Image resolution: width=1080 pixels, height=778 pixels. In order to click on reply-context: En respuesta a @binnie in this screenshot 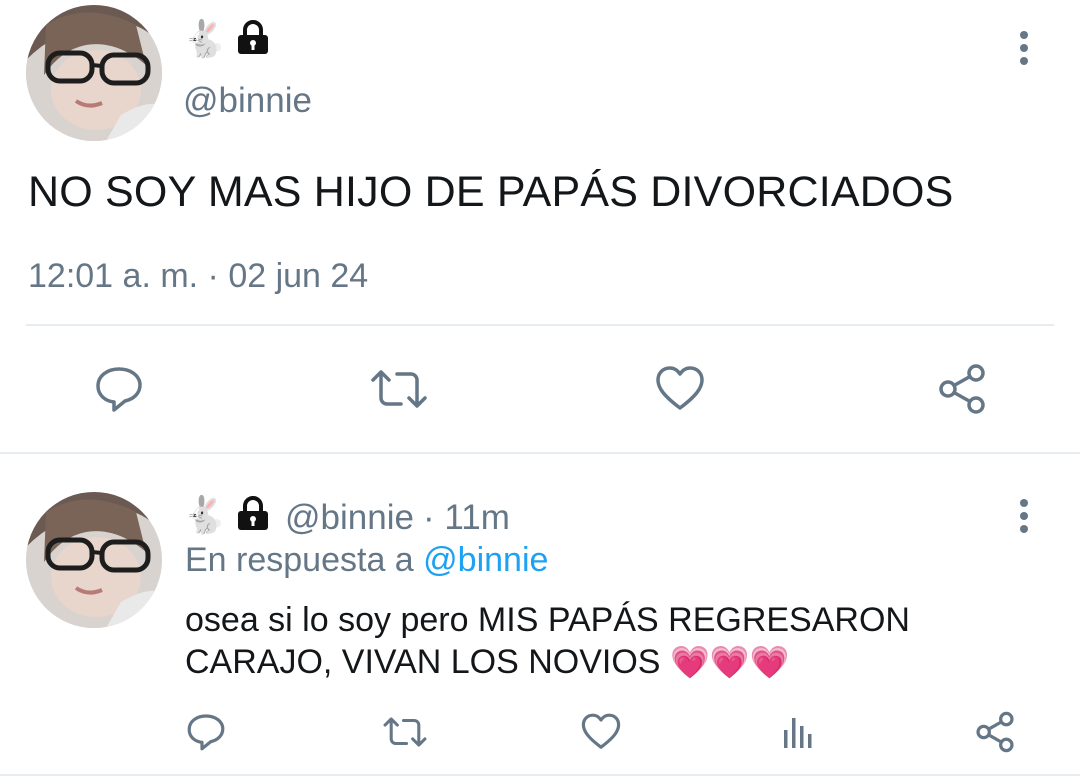, I will do `click(366, 560)`.